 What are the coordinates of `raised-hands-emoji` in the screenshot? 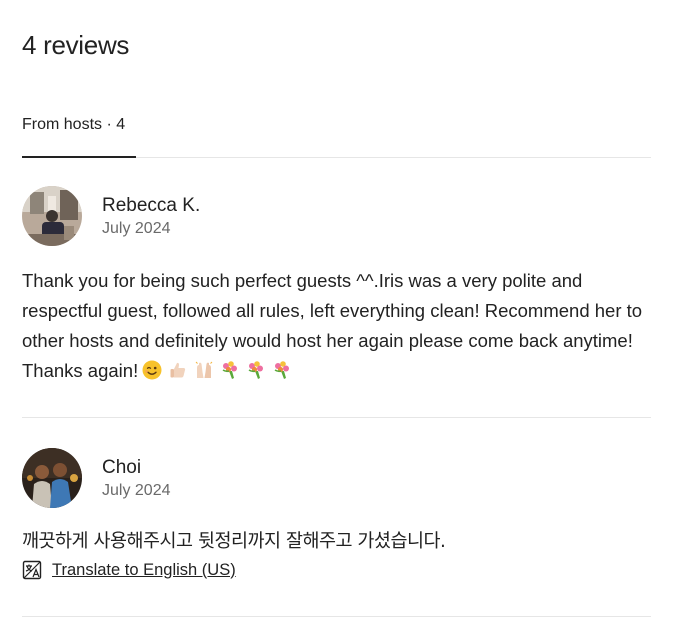 It's located at (204, 369).